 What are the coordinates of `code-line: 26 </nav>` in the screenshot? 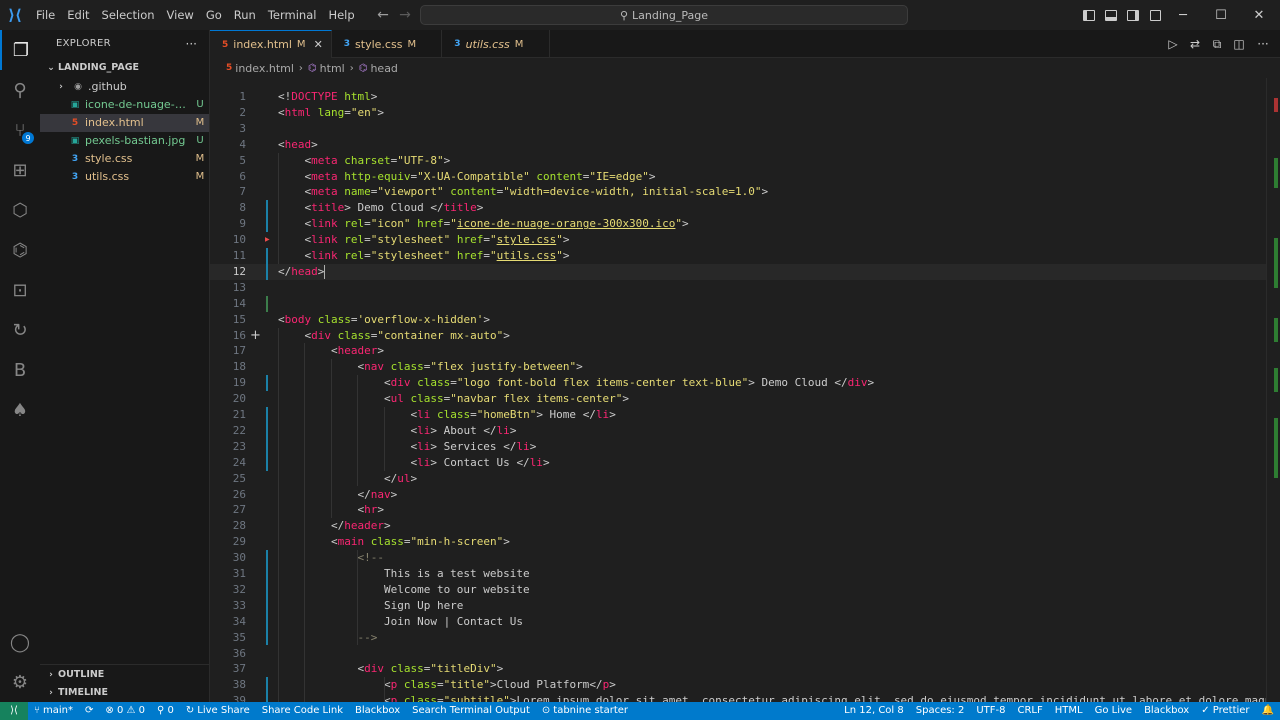 It's located at (745, 495).